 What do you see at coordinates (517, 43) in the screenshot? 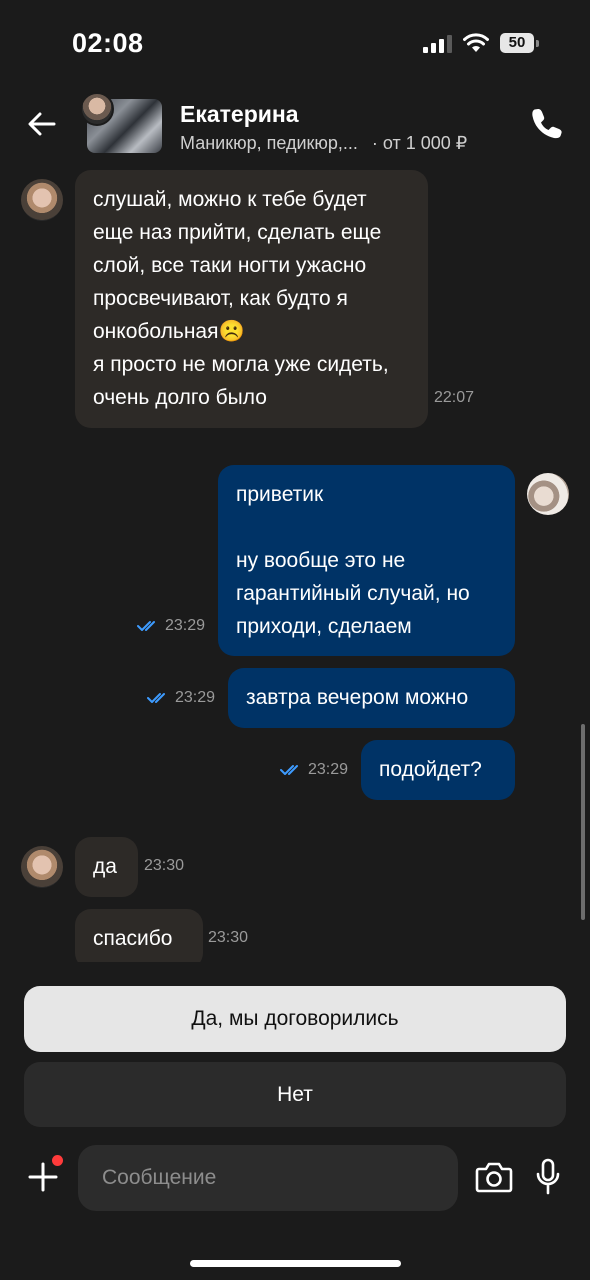
I see `battery-icon: 50` at bounding box center [517, 43].